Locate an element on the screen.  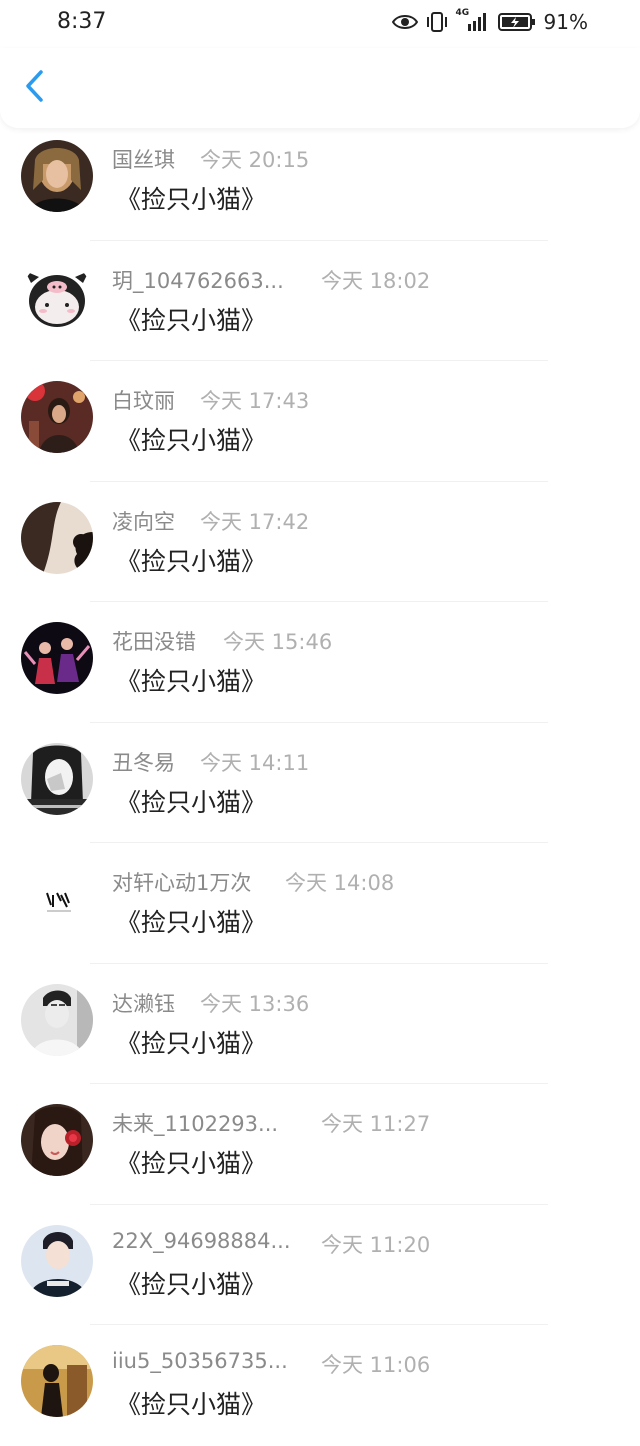
comment-time: 今天 14:08 is located at coordinates (340, 883).